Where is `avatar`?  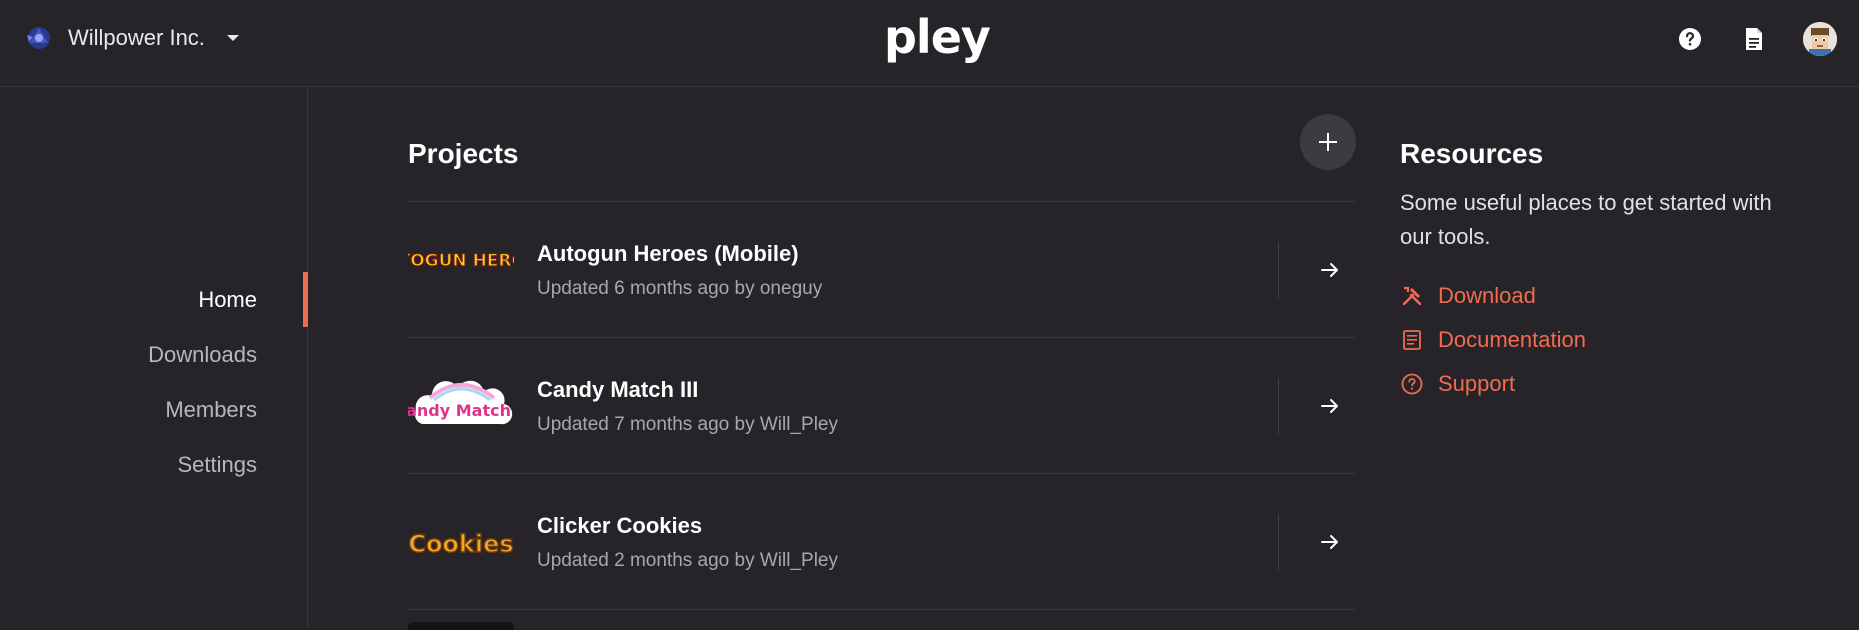
avatar is located at coordinates (1820, 39).